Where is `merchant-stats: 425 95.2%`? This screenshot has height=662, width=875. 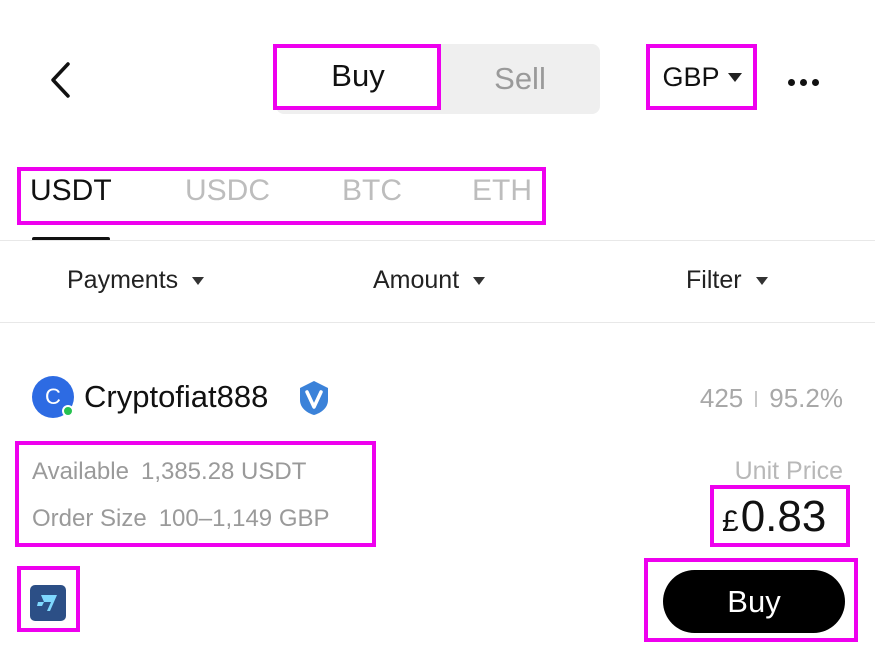
merchant-stats: 425 95.2% is located at coordinates (771, 398).